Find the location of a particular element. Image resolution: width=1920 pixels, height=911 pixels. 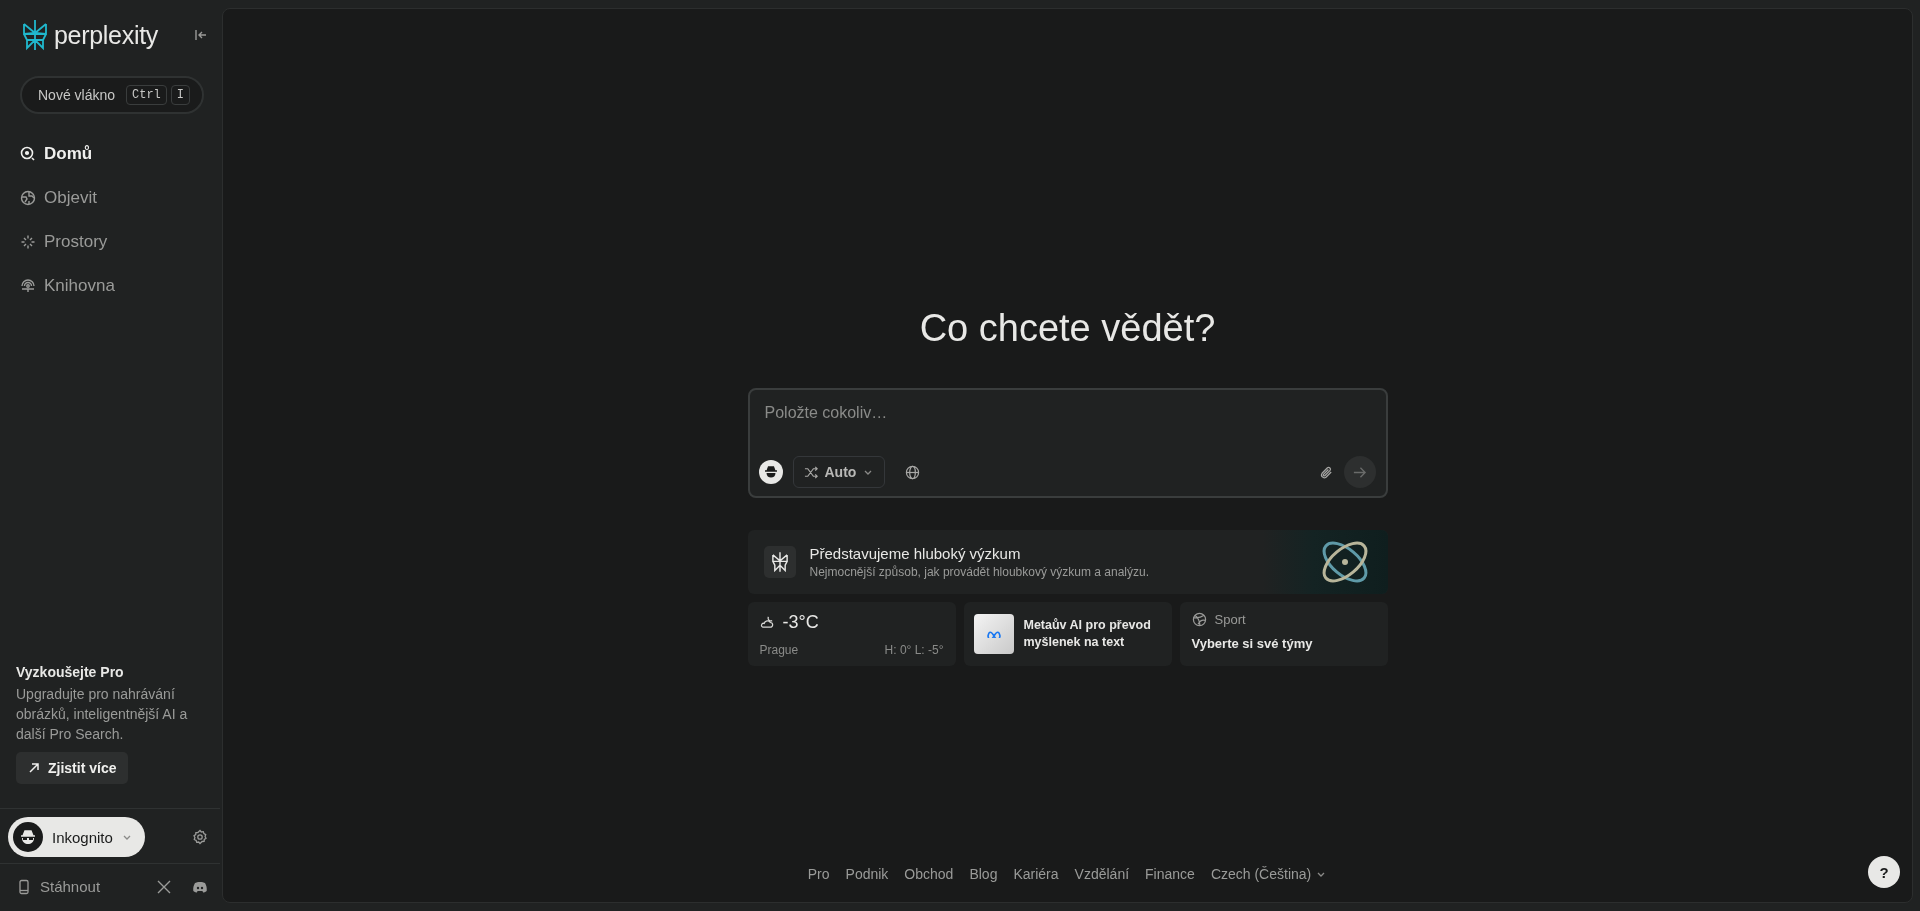

cloud-moon-icon is located at coordinates (767, 622).